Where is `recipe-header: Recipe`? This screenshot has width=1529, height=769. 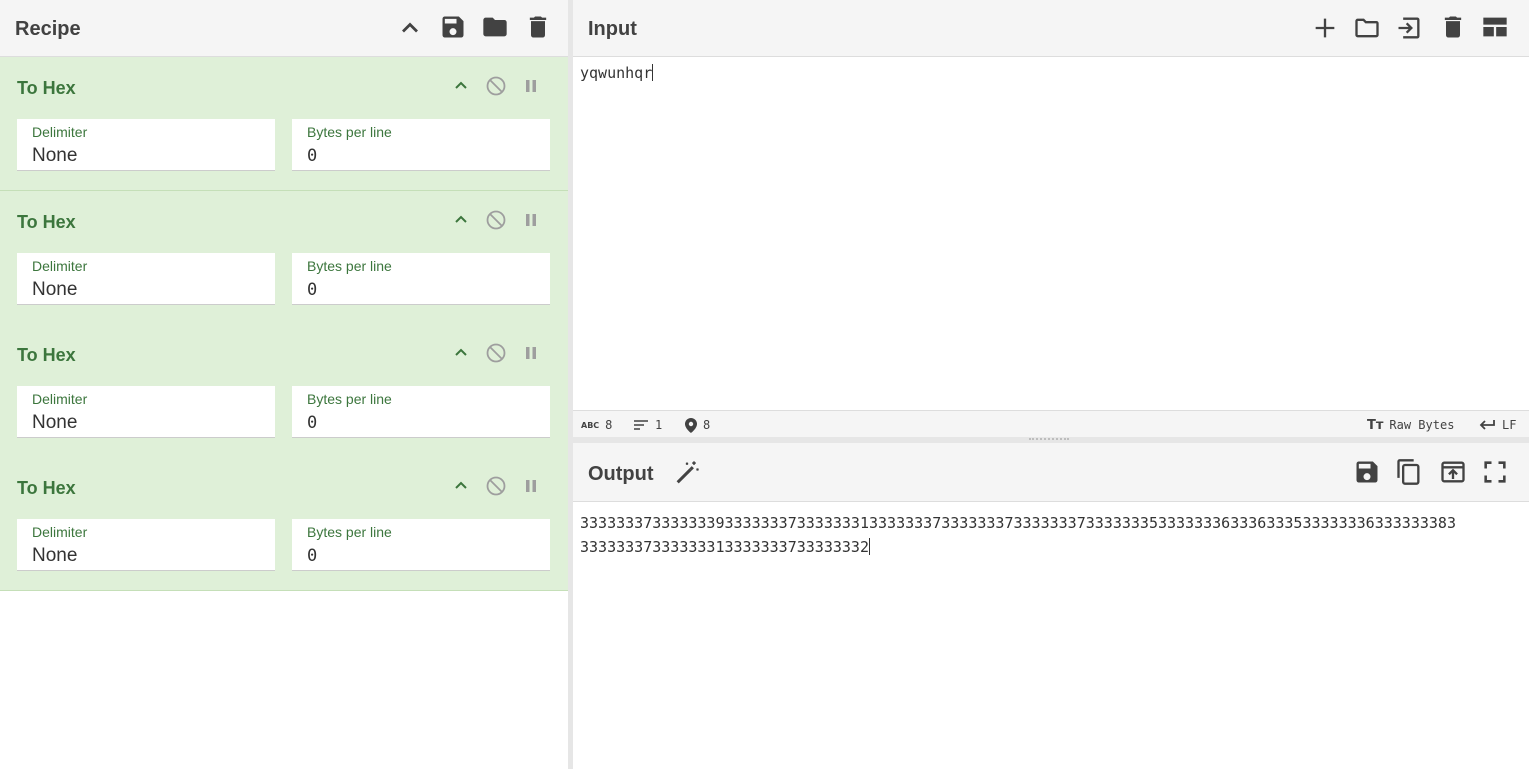 recipe-header: Recipe is located at coordinates (284, 28).